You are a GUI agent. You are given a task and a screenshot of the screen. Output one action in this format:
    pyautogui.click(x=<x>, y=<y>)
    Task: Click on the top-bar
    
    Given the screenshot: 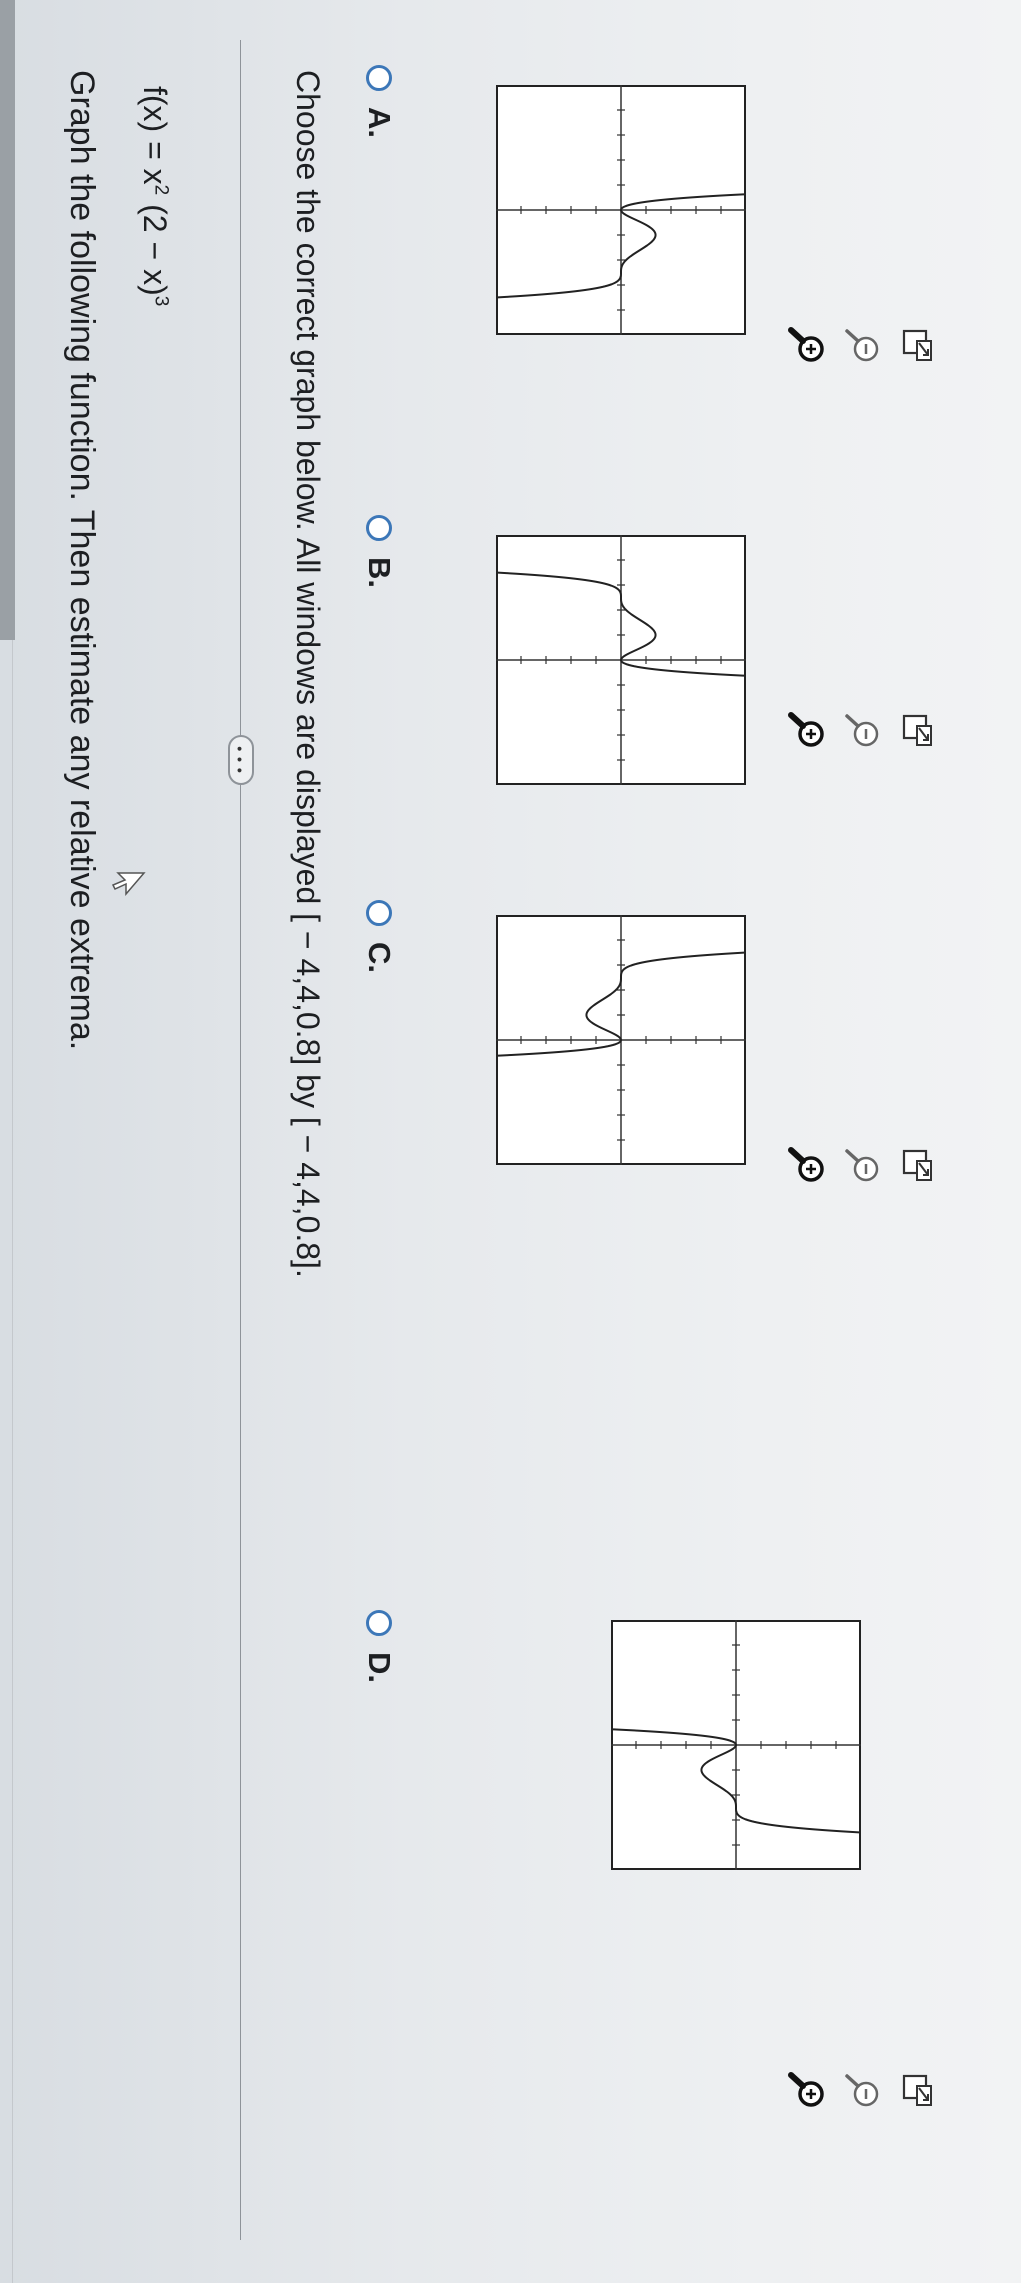 What is the action you would take?
    pyautogui.click(x=7, y=320)
    